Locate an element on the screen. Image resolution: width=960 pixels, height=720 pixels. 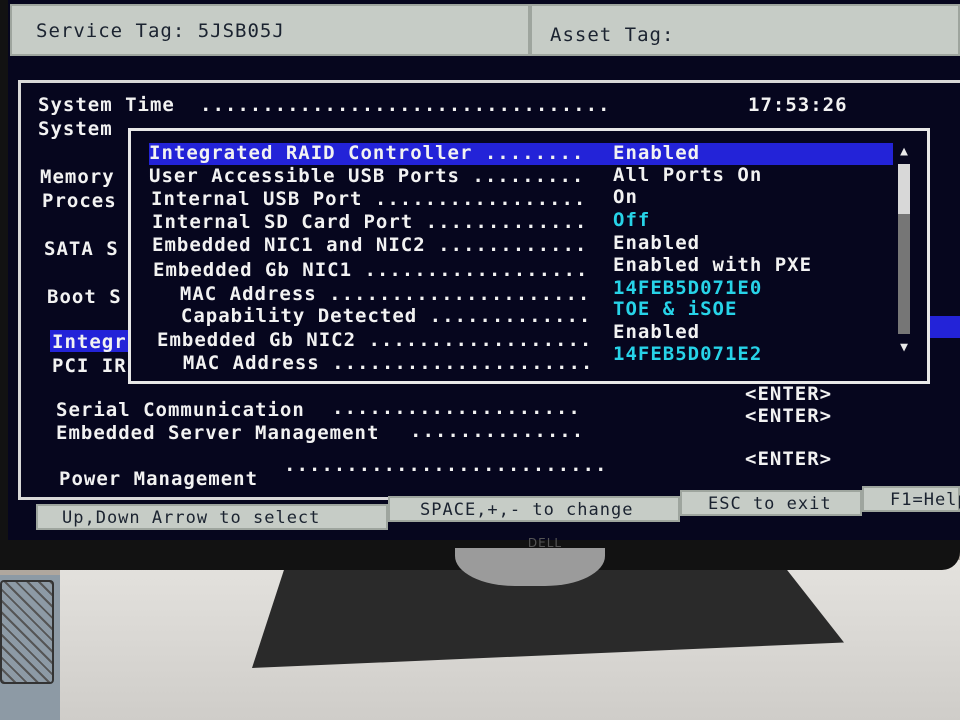
popup-item-capability-value: TOE & iSOE is located at coordinates (675, 309).